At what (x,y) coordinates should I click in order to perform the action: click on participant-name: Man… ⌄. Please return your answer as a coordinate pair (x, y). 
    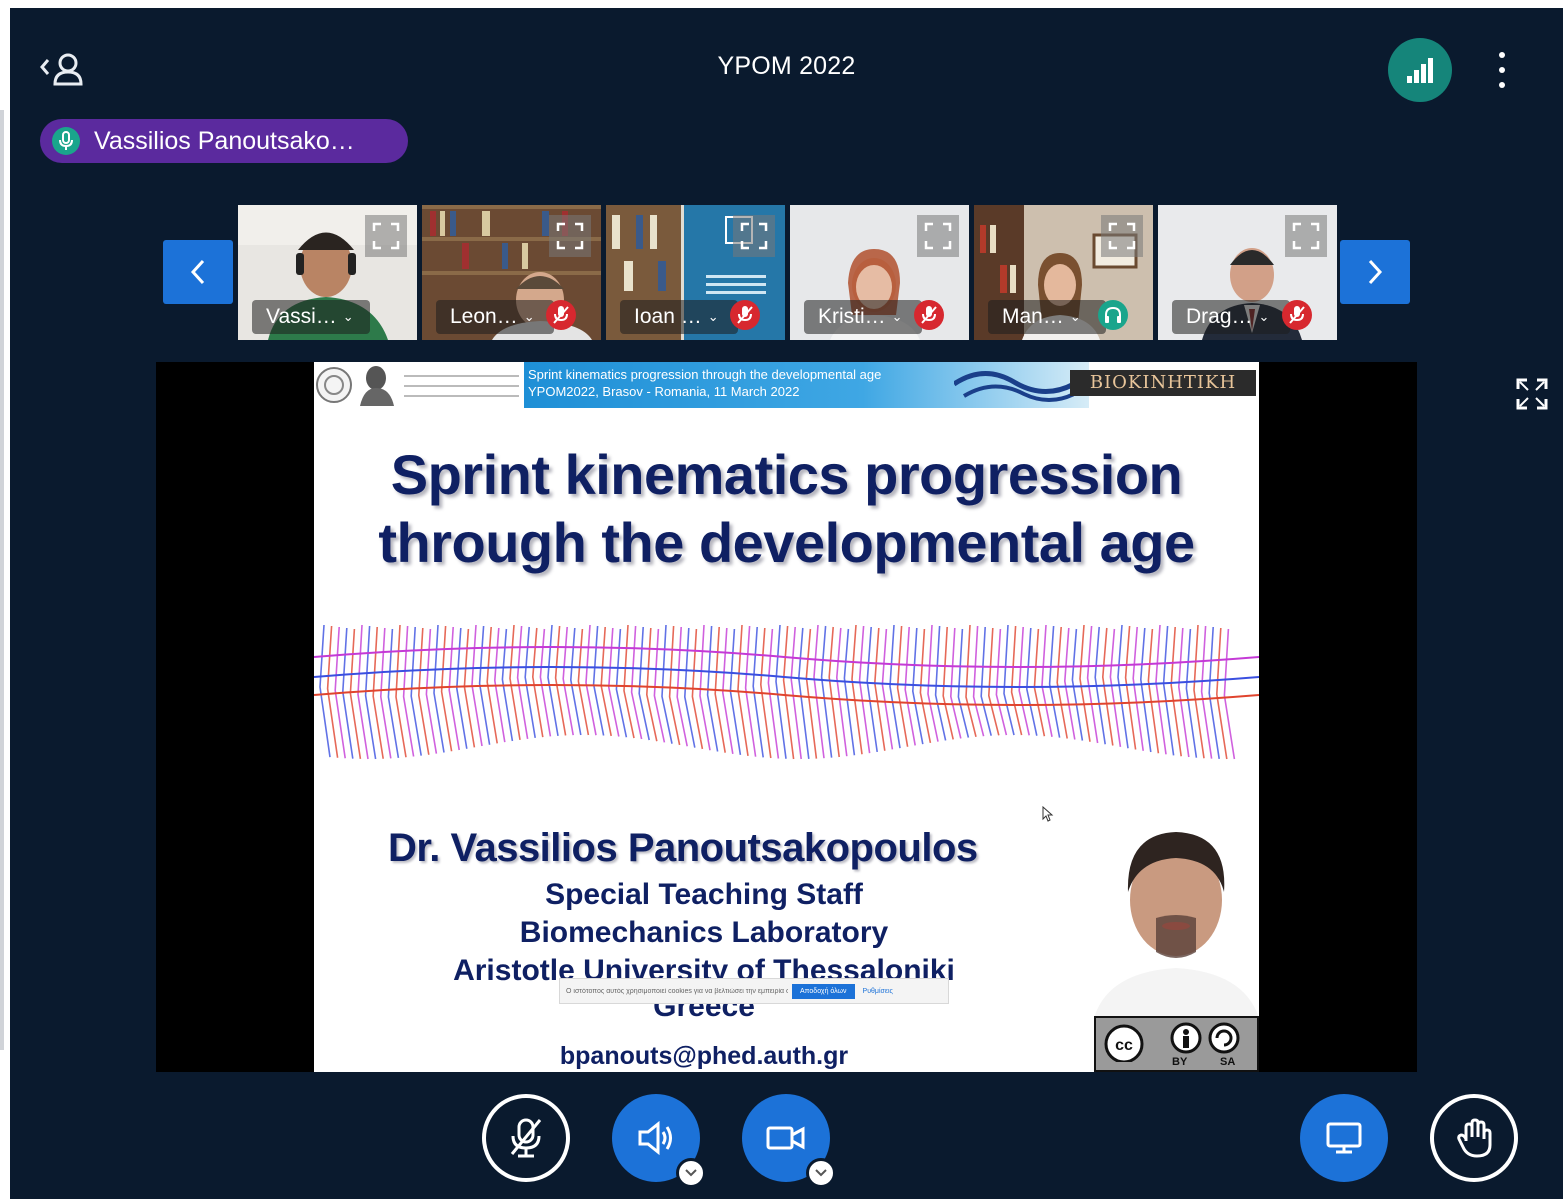
    Looking at the image, I should click on (1047, 317).